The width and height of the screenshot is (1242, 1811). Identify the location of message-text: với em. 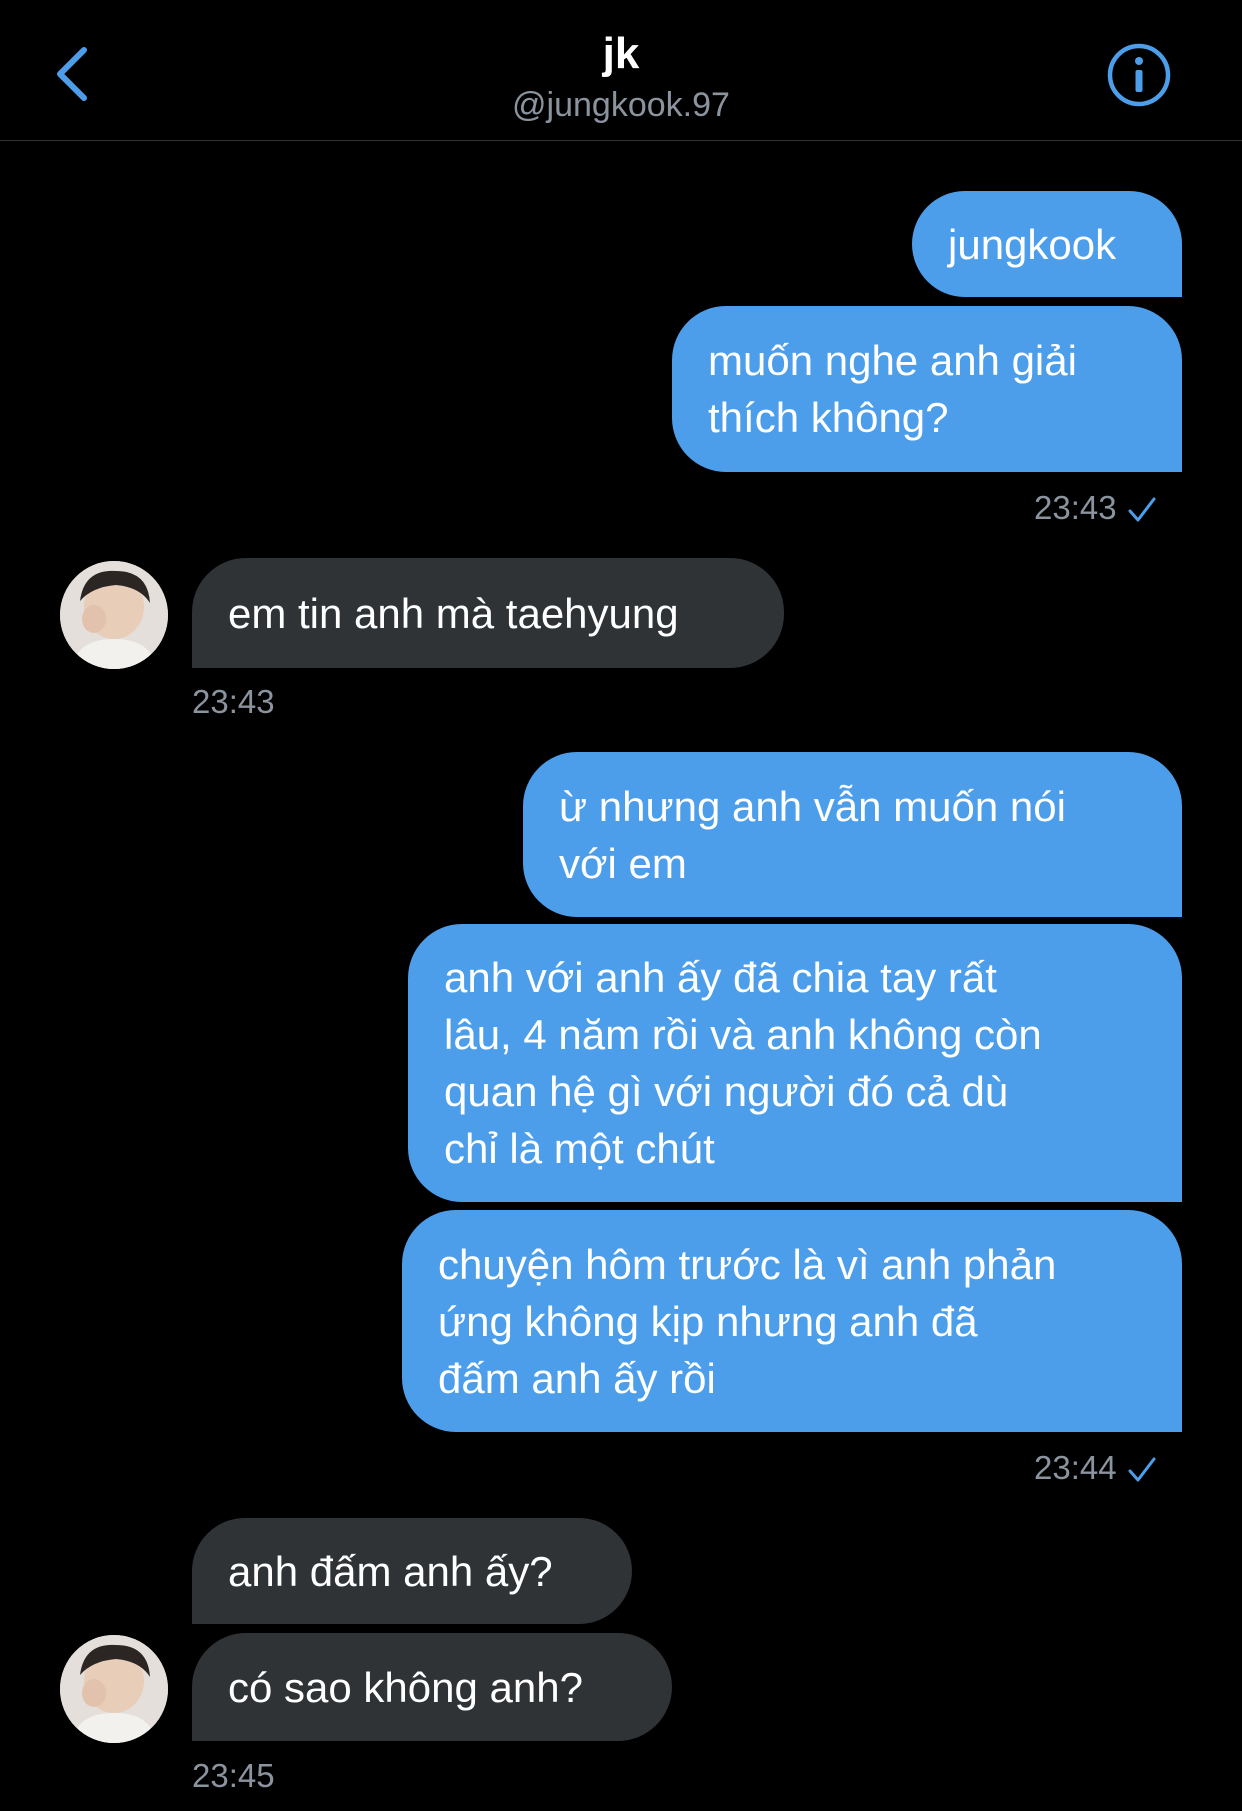
(623, 863).